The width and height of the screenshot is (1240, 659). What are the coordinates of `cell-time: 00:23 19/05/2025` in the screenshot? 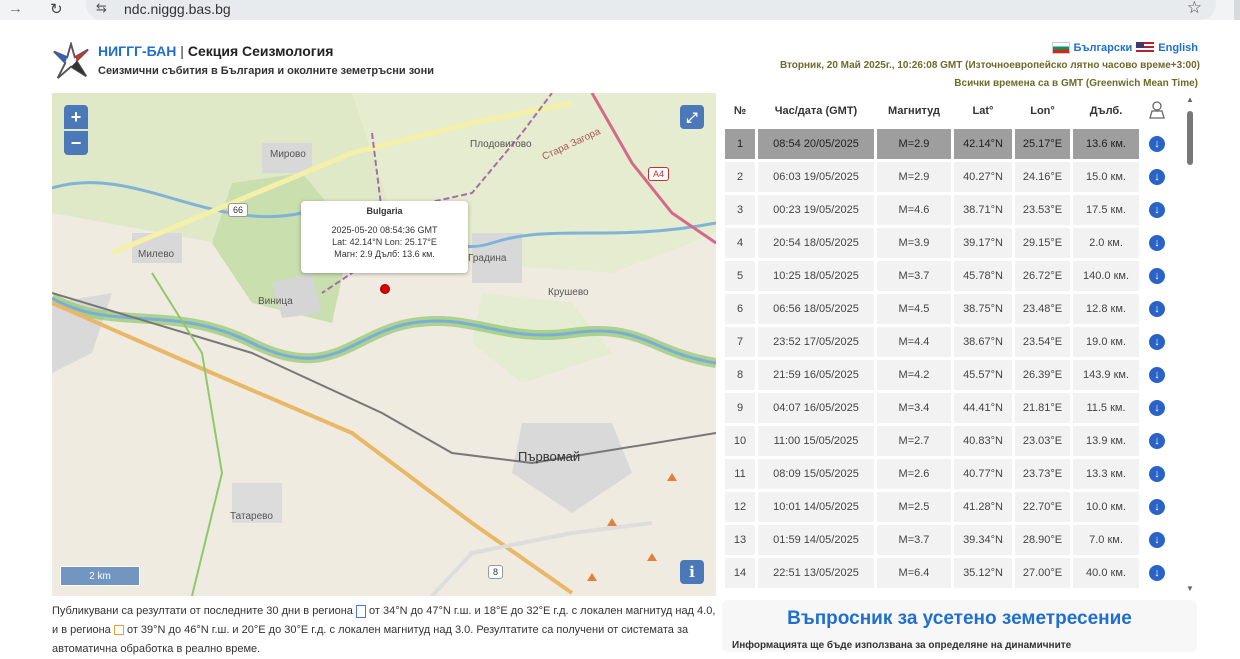 It's located at (816, 210).